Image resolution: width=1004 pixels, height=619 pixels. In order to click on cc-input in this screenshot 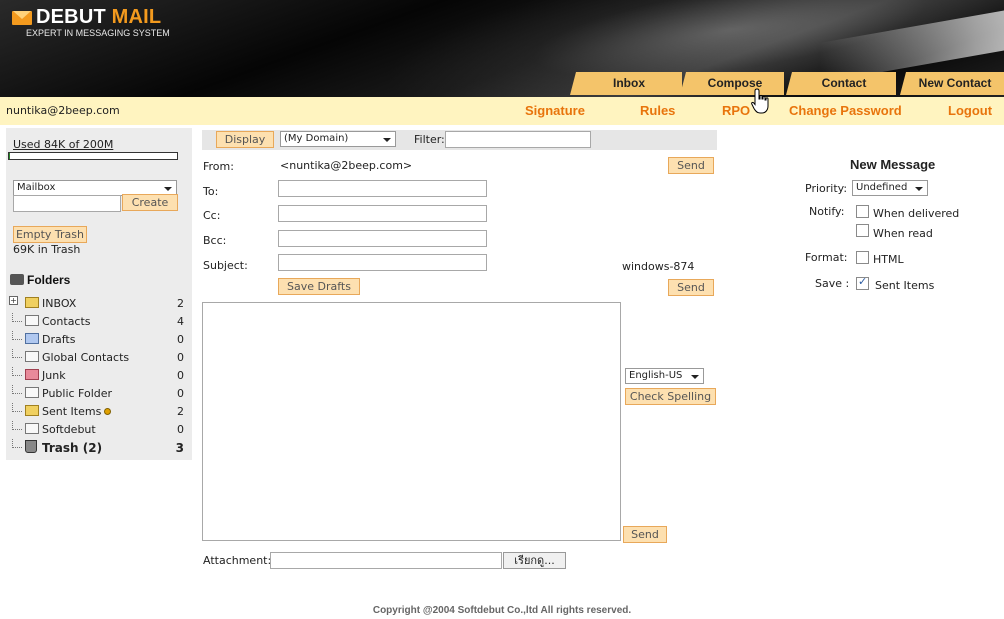, I will do `click(382, 213)`.